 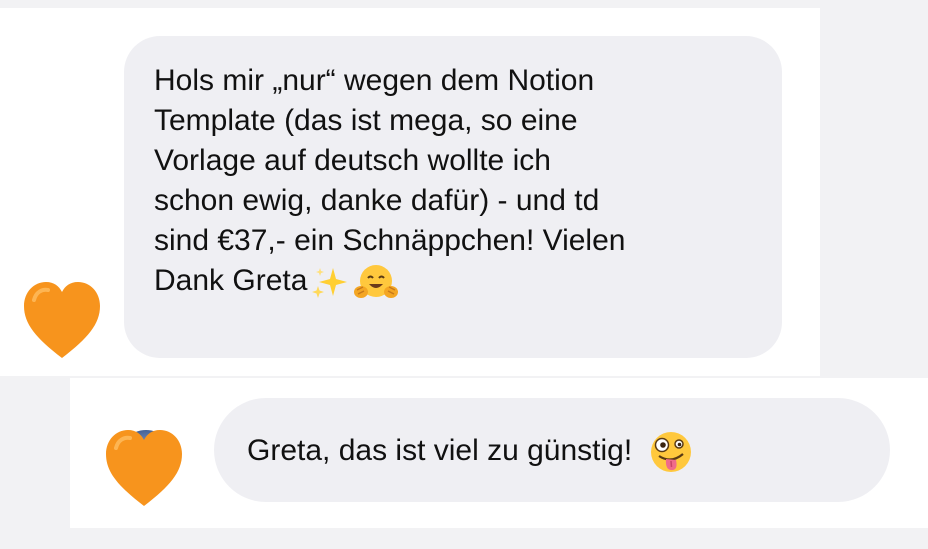 What do you see at coordinates (376, 282) in the screenshot?
I see `hugging-face-icon` at bounding box center [376, 282].